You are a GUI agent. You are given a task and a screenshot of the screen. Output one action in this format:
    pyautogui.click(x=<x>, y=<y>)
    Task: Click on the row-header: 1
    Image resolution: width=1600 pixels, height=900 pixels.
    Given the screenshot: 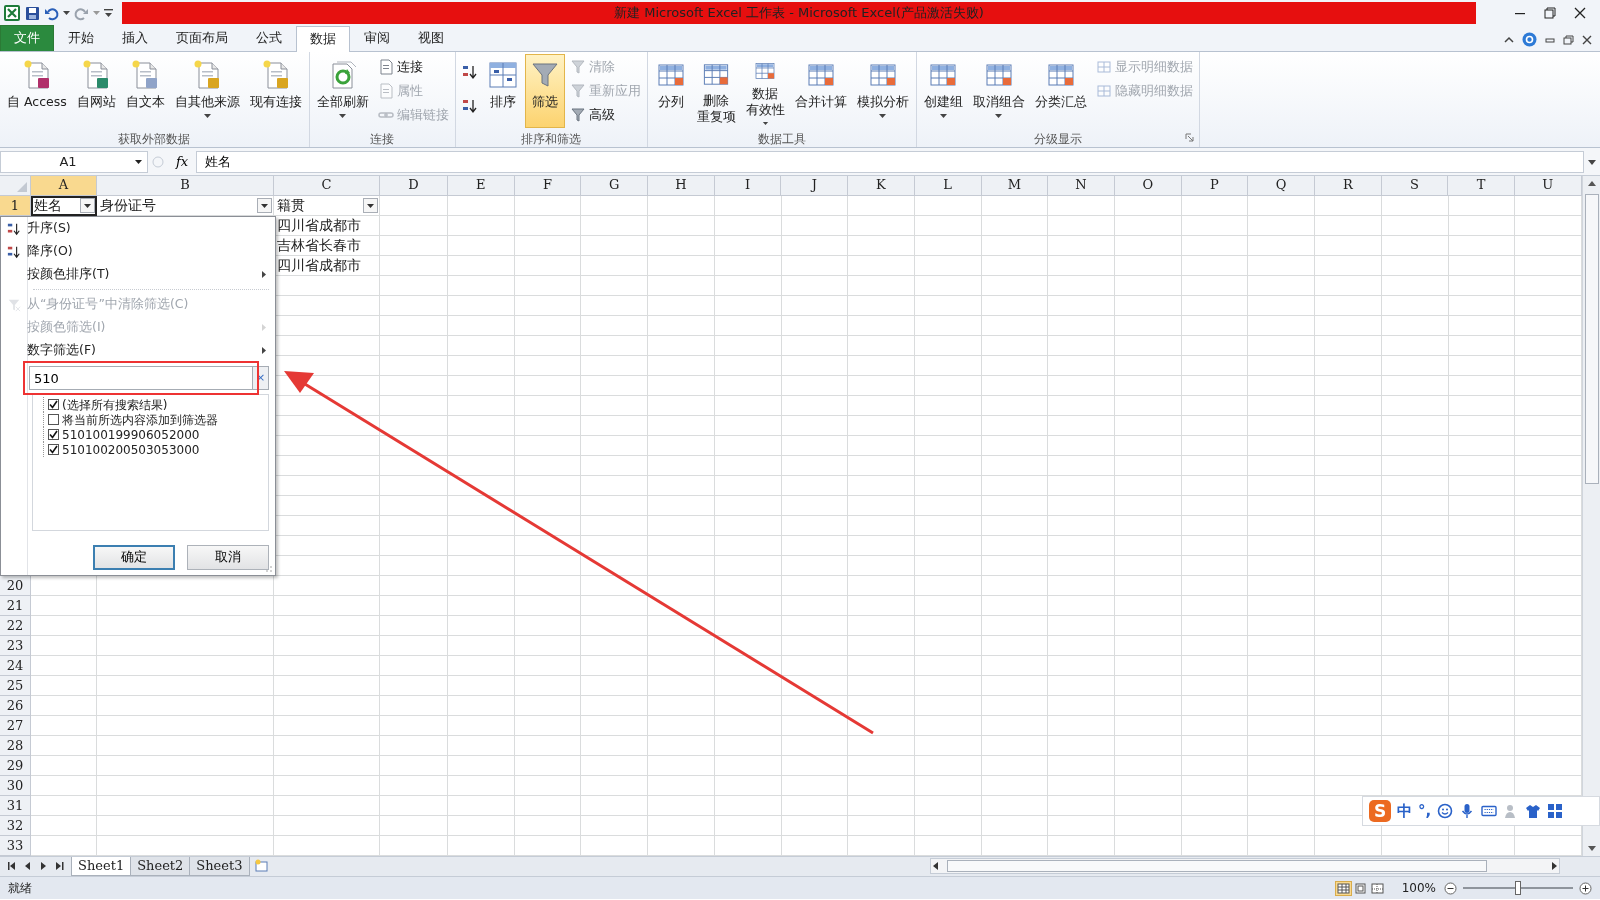 What is the action you would take?
    pyautogui.click(x=15, y=206)
    